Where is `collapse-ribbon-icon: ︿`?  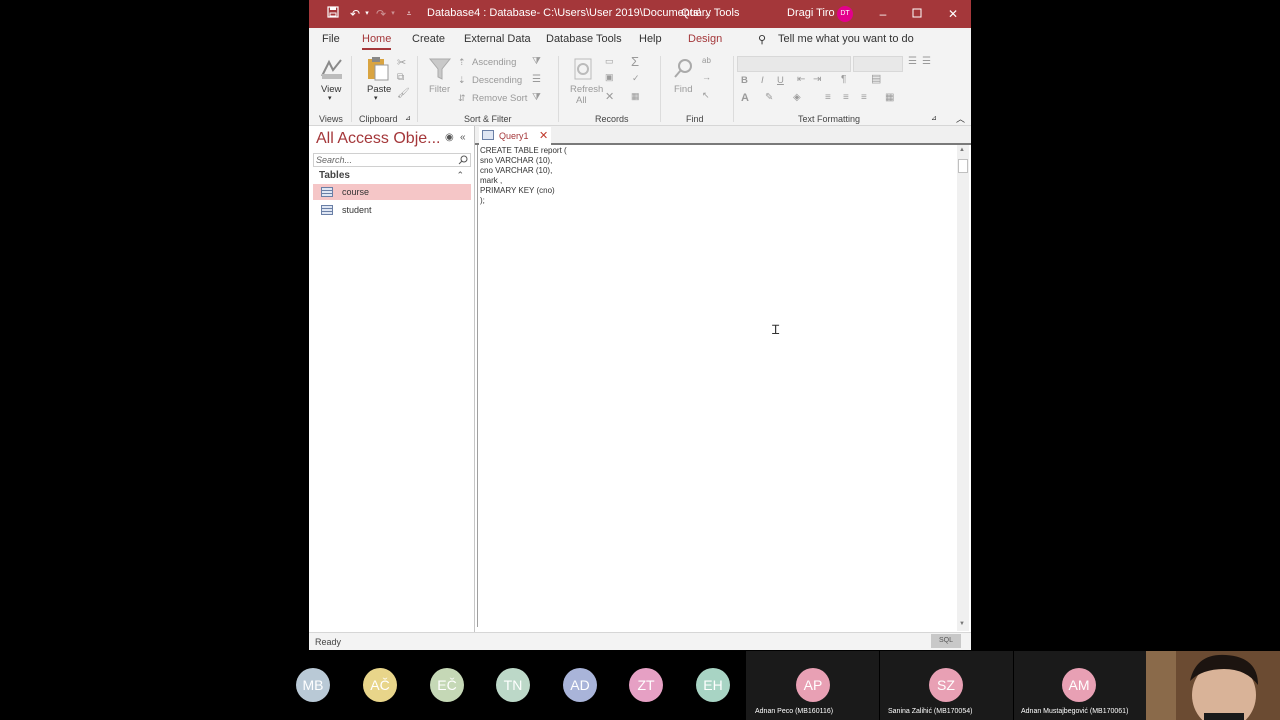 collapse-ribbon-icon: ︿ is located at coordinates (960, 118).